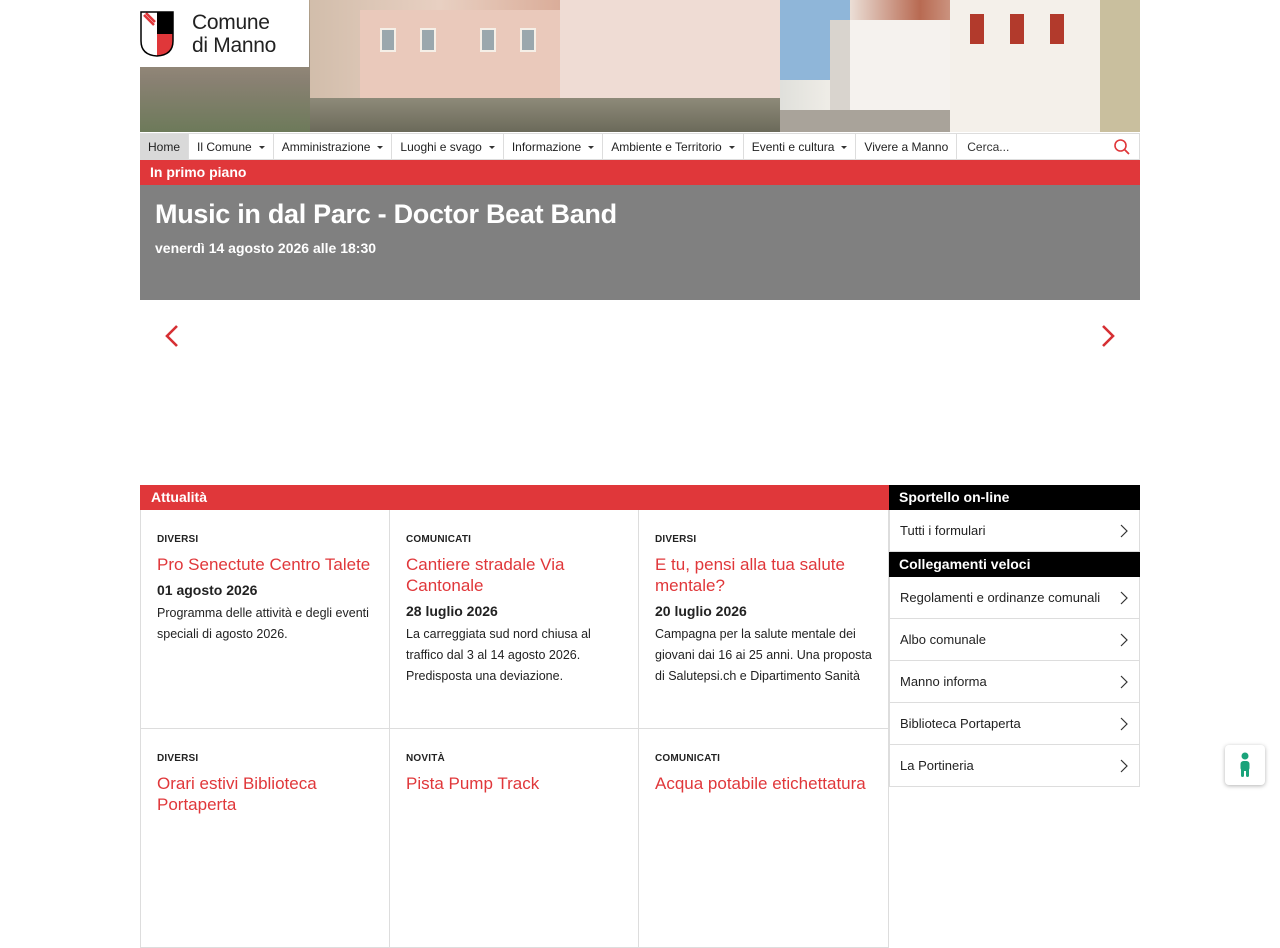  I want to click on news-title: Cantiere stradale Via Cantonale, so click(514, 575).